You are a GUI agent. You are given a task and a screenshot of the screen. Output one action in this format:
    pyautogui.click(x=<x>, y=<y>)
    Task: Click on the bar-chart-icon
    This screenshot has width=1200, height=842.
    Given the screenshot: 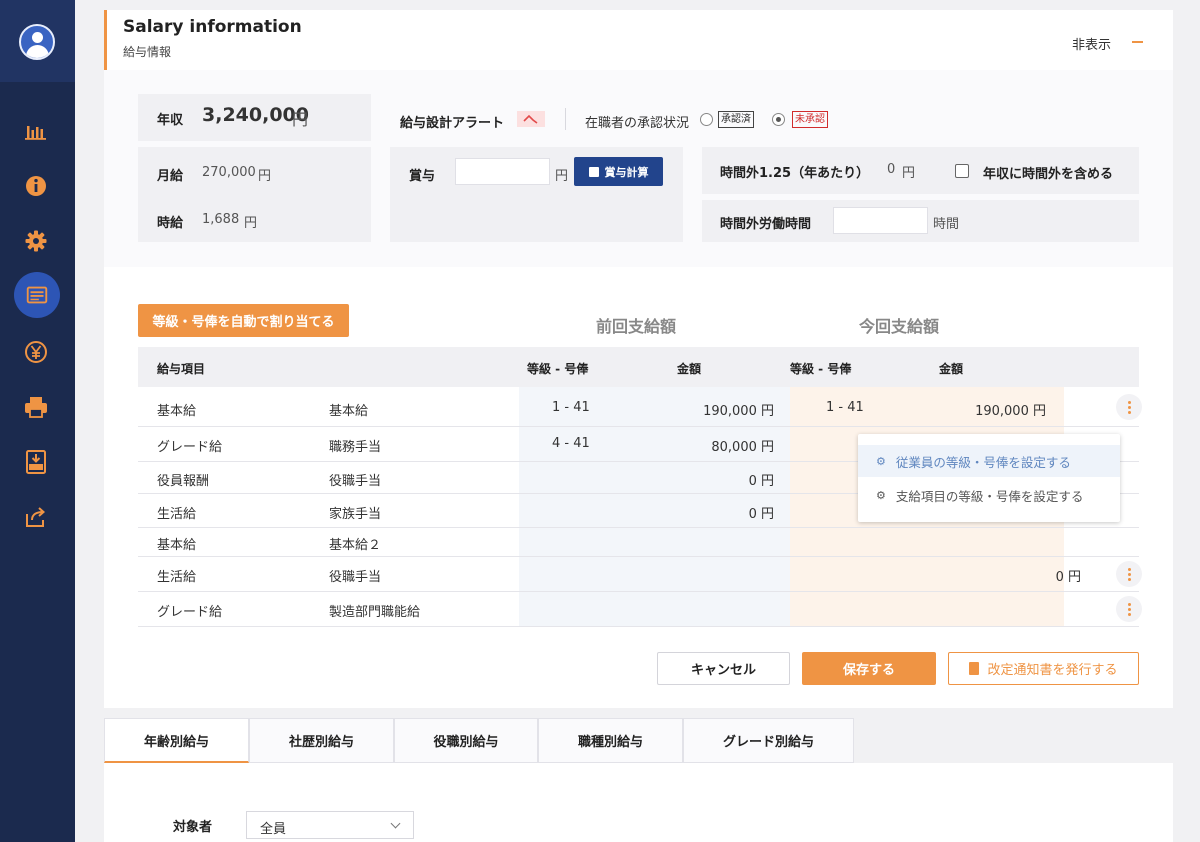 What is the action you would take?
    pyautogui.click(x=36, y=131)
    